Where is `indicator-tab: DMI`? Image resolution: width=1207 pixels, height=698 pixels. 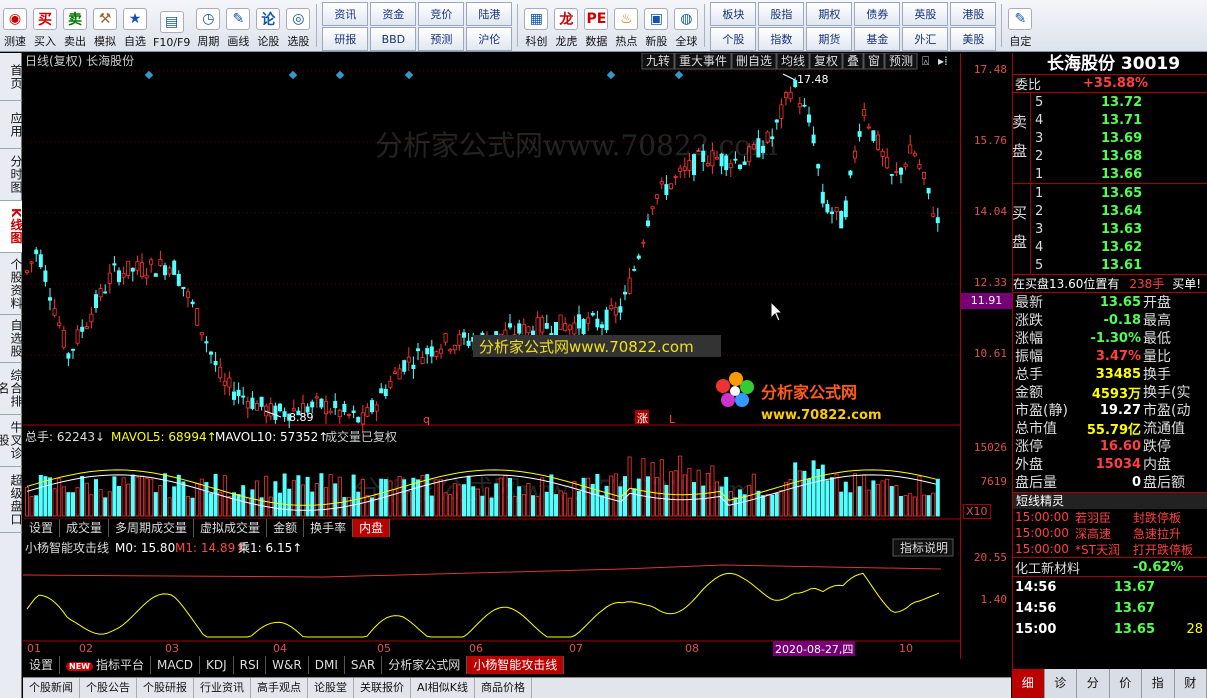 indicator-tab: DMI is located at coordinates (327, 665).